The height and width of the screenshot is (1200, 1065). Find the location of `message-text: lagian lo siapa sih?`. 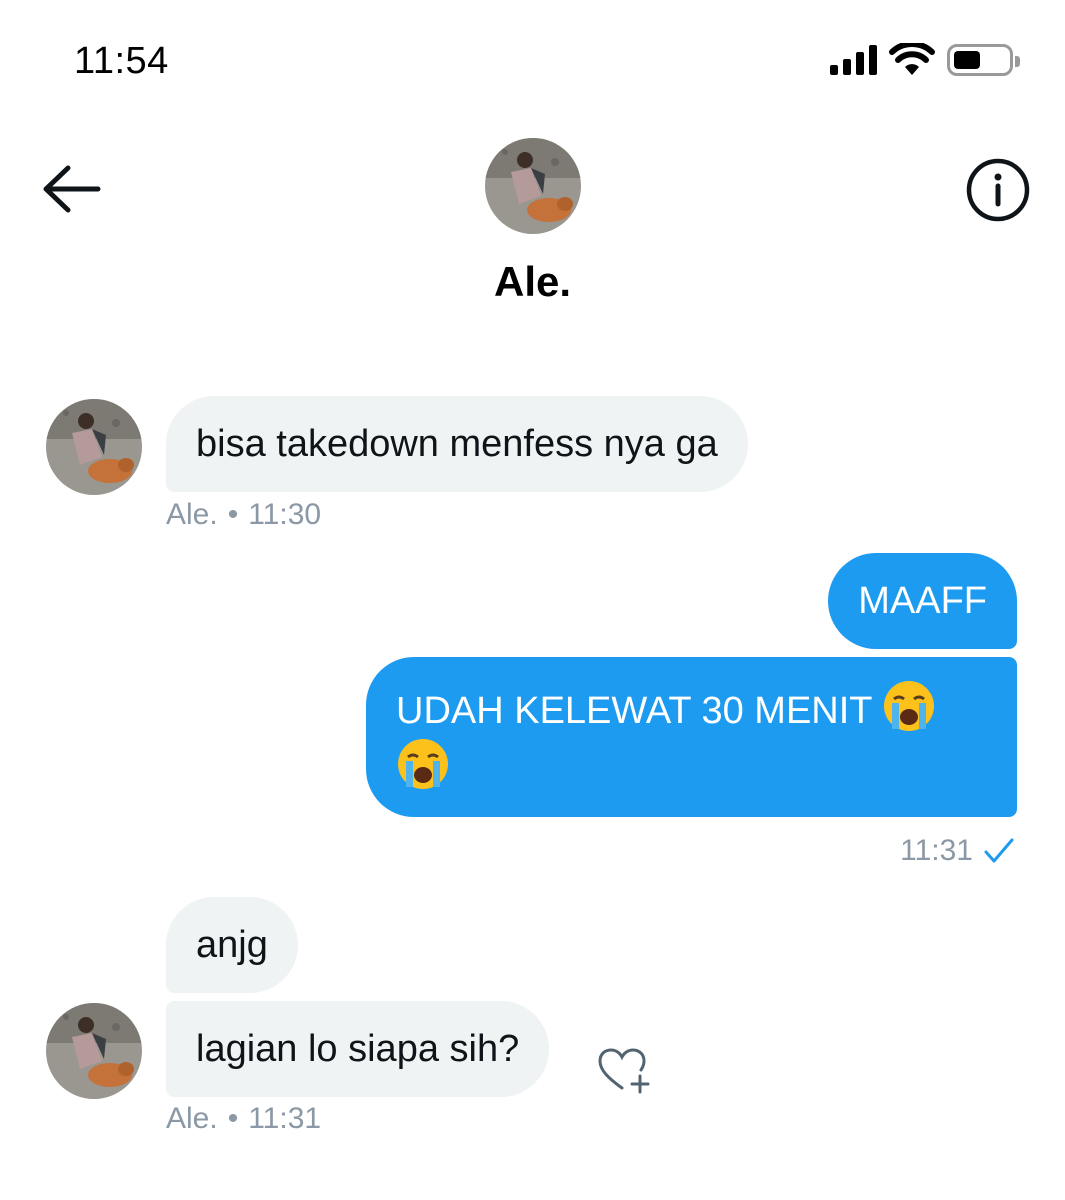

message-text: lagian lo siapa sih? is located at coordinates (358, 1049).